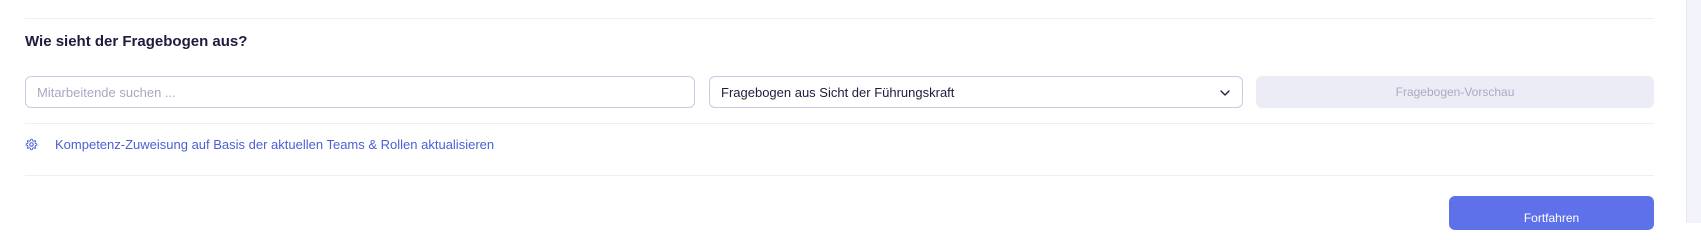 This screenshot has width=1701, height=240. What do you see at coordinates (1693, 111) in the screenshot?
I see `scrollbar-track` at bounding box center [1693, 111].